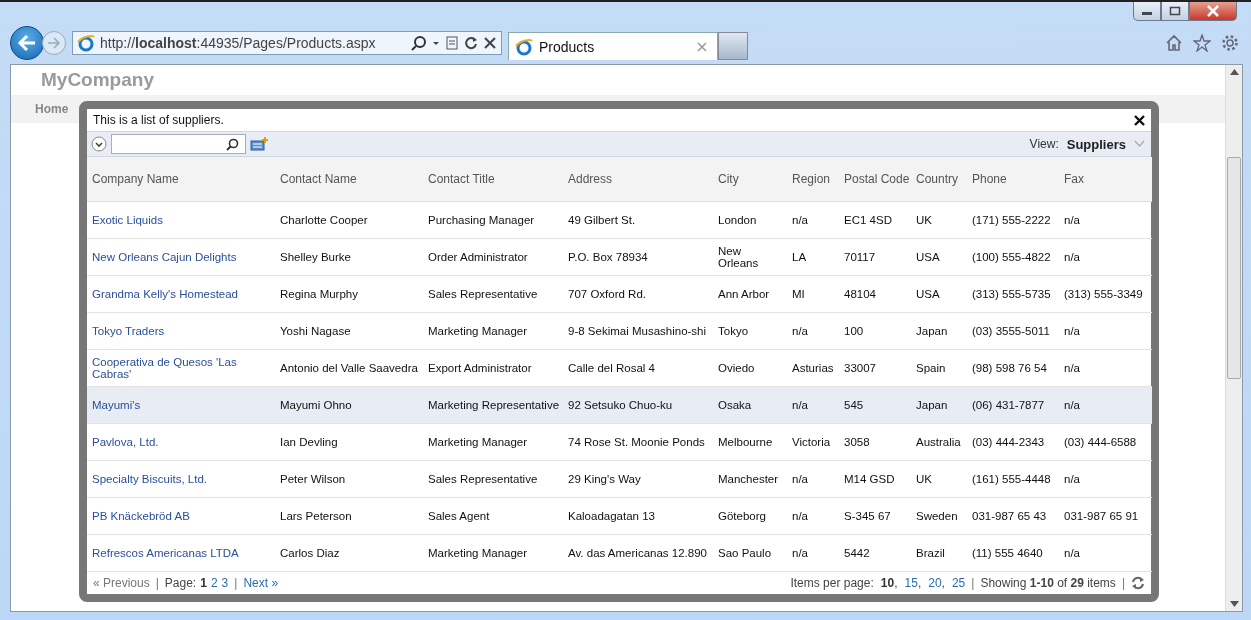  Describe the element at coordinates (490, 43) in the screenshot. I see `stop-icon` at that location.